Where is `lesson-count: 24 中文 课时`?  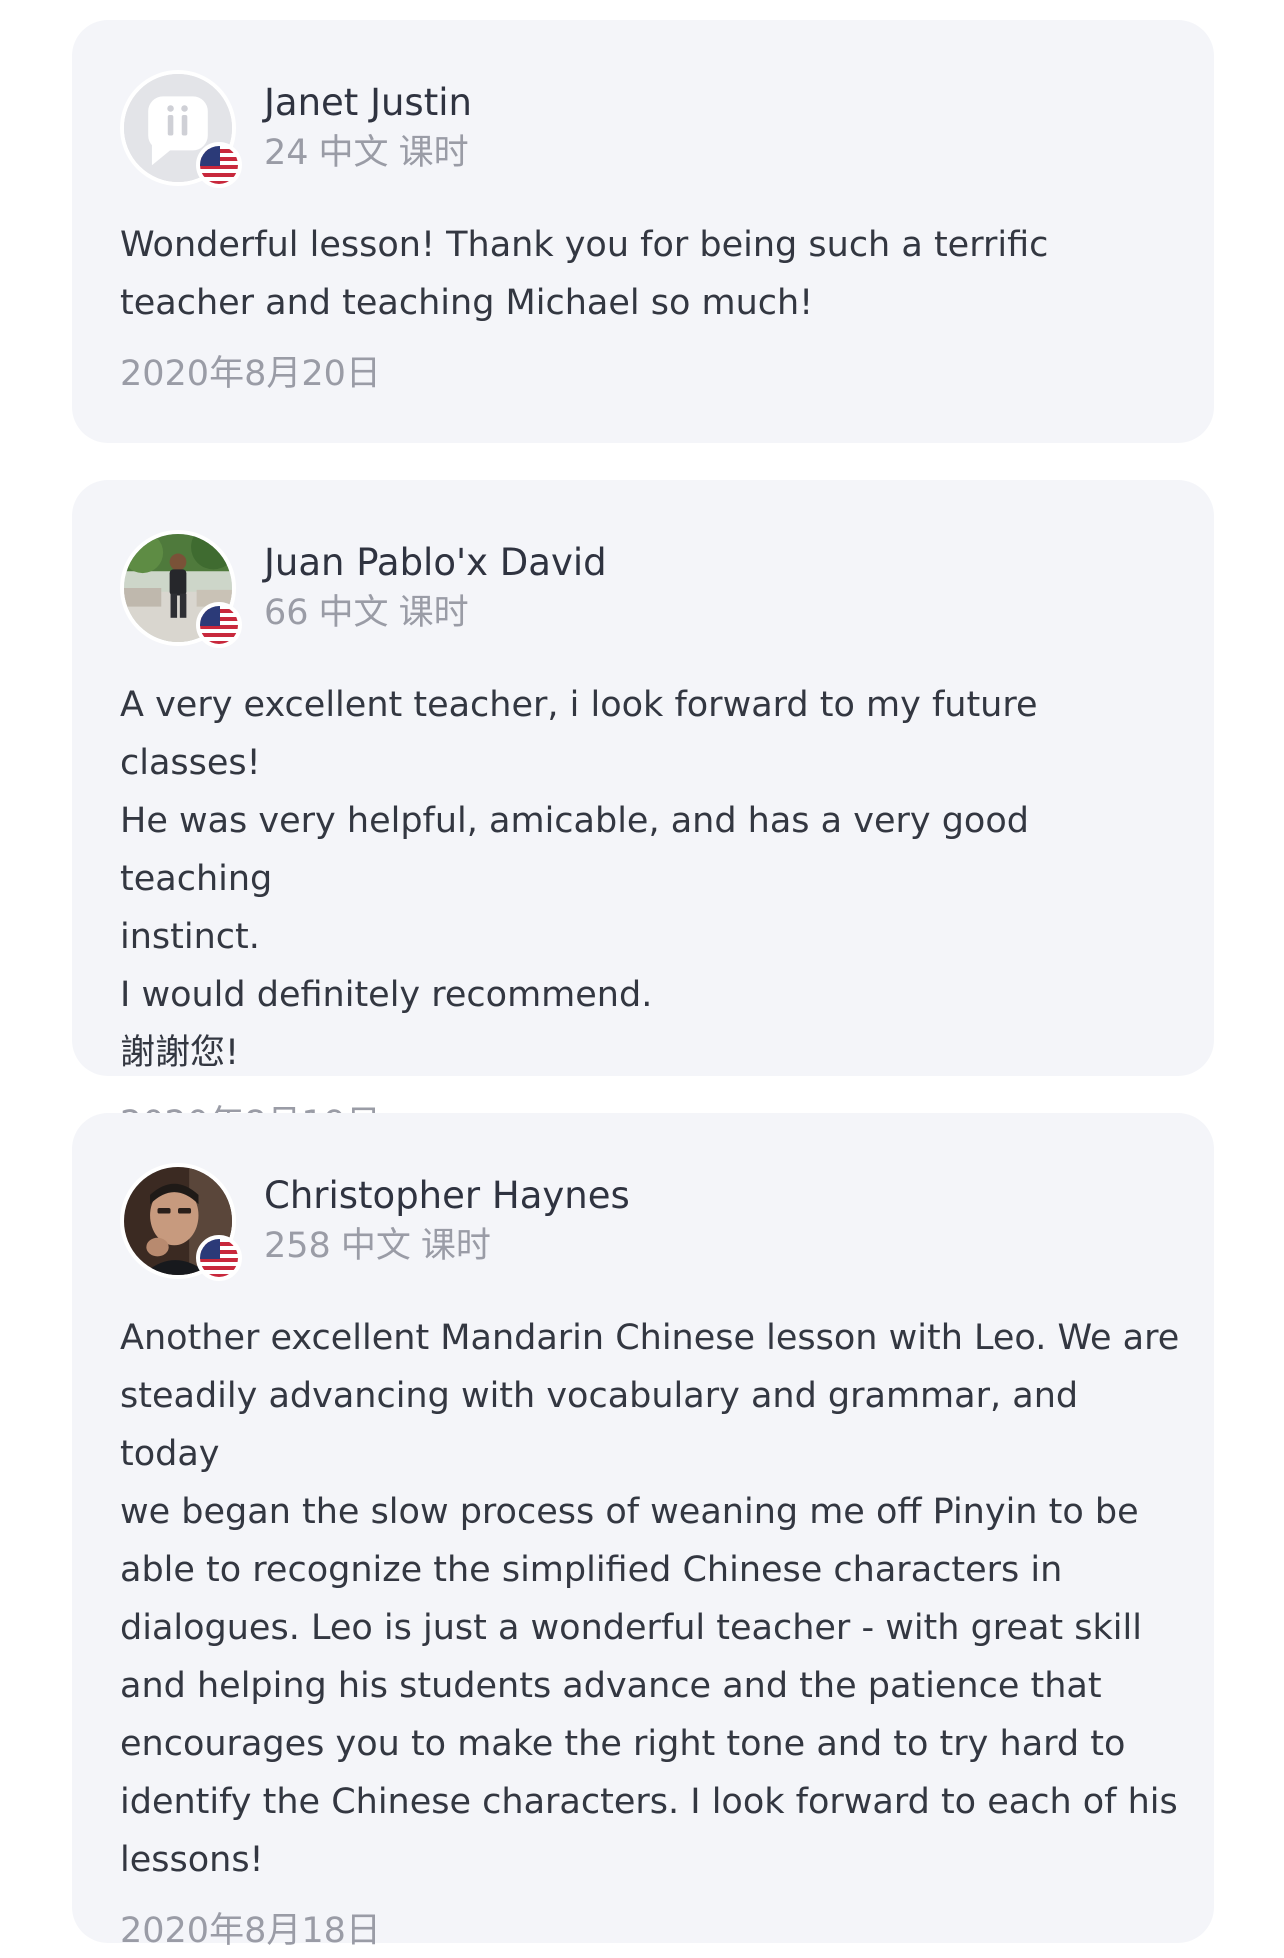
lesson-count: 24 中文 课时 is located at coordinates (368, 153).